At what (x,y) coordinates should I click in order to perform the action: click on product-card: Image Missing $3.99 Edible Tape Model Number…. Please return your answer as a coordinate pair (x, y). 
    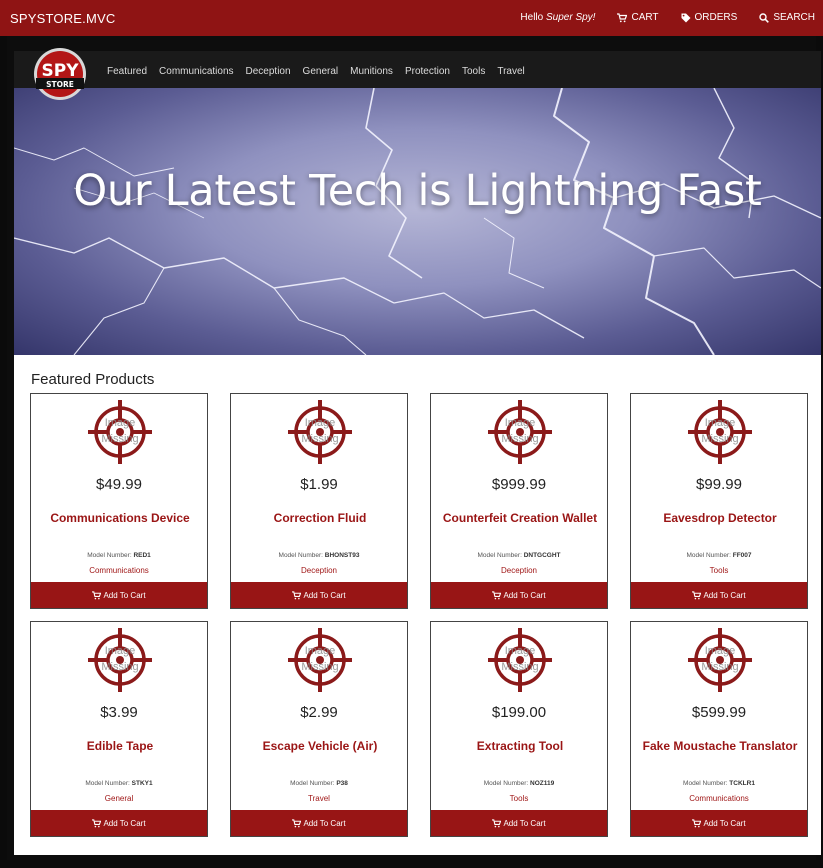
    Looking at the image, I should click on (119, 729).